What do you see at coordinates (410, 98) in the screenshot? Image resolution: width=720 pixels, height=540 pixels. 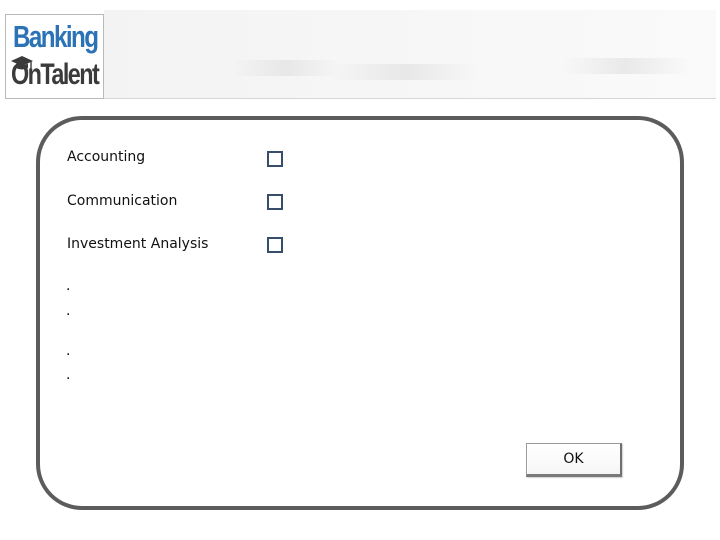 I see `header-divider` at bounding box center [410, 98].